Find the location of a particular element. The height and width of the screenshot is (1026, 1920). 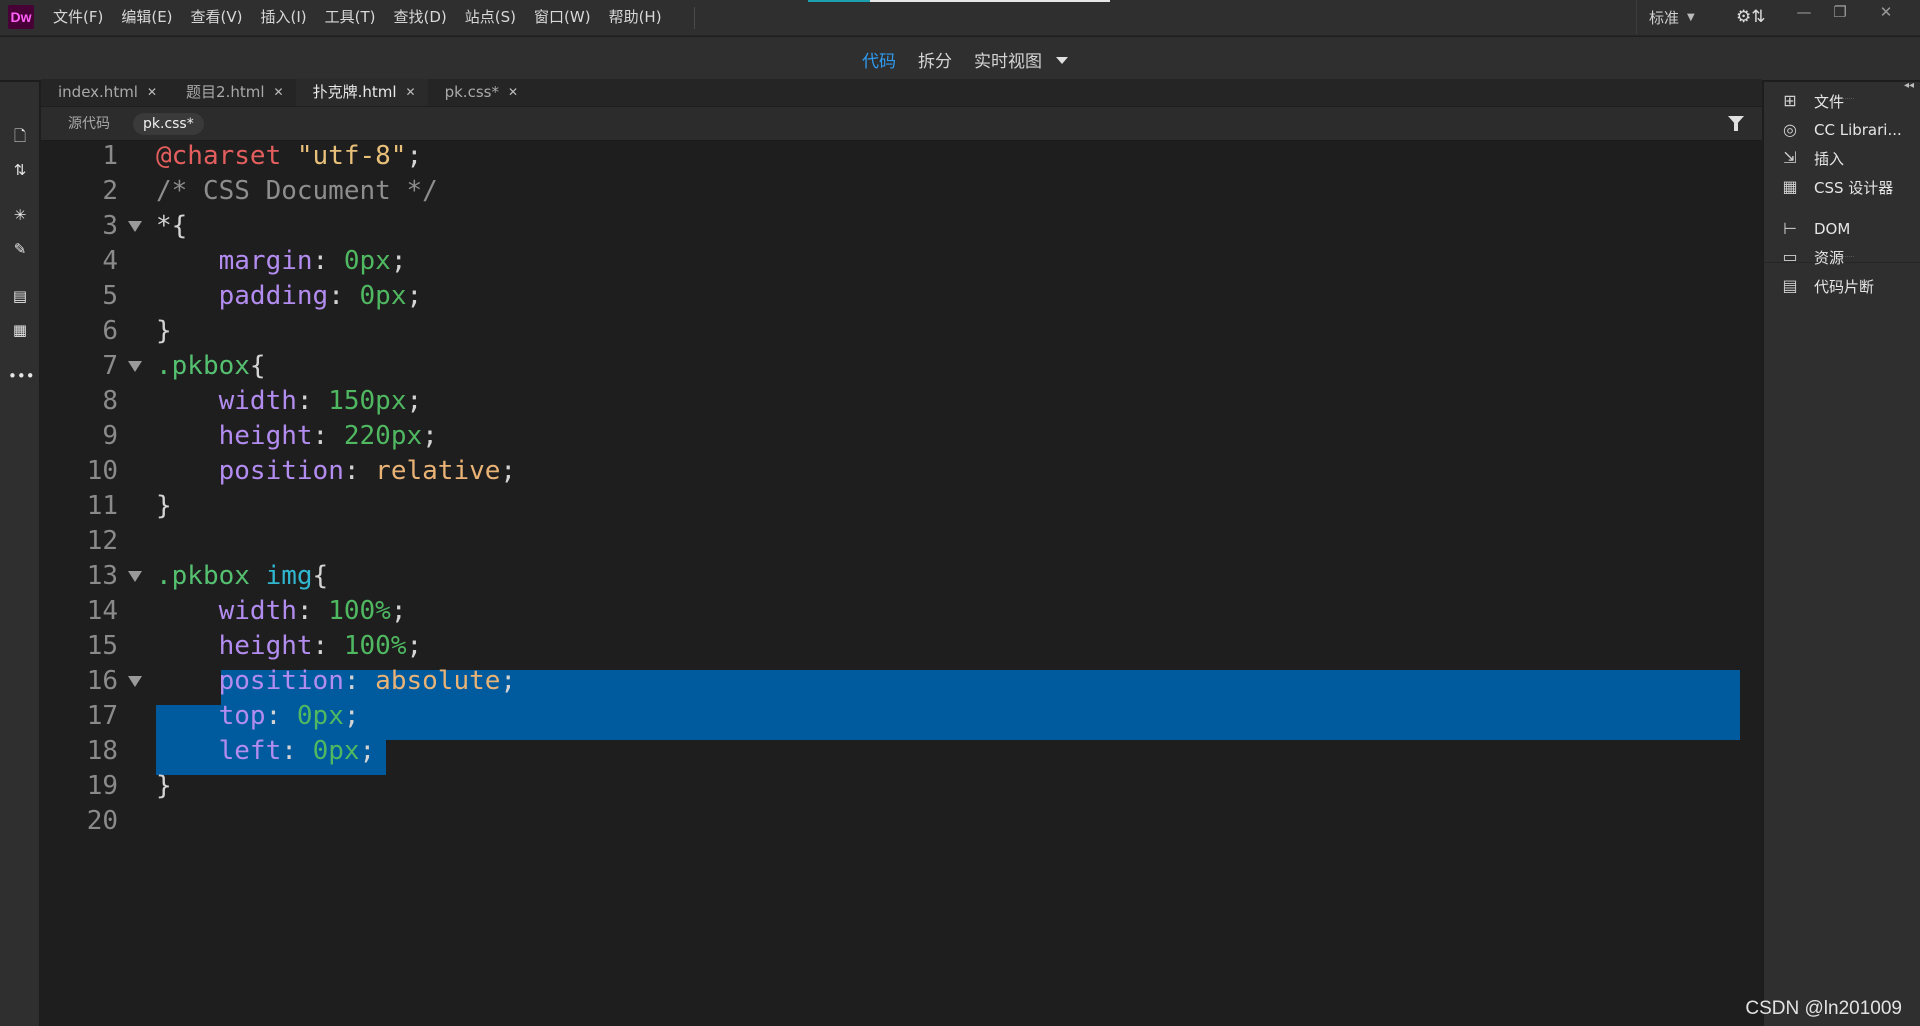

code-line: 16 position: absolute; is located at coordinates (901, 681).